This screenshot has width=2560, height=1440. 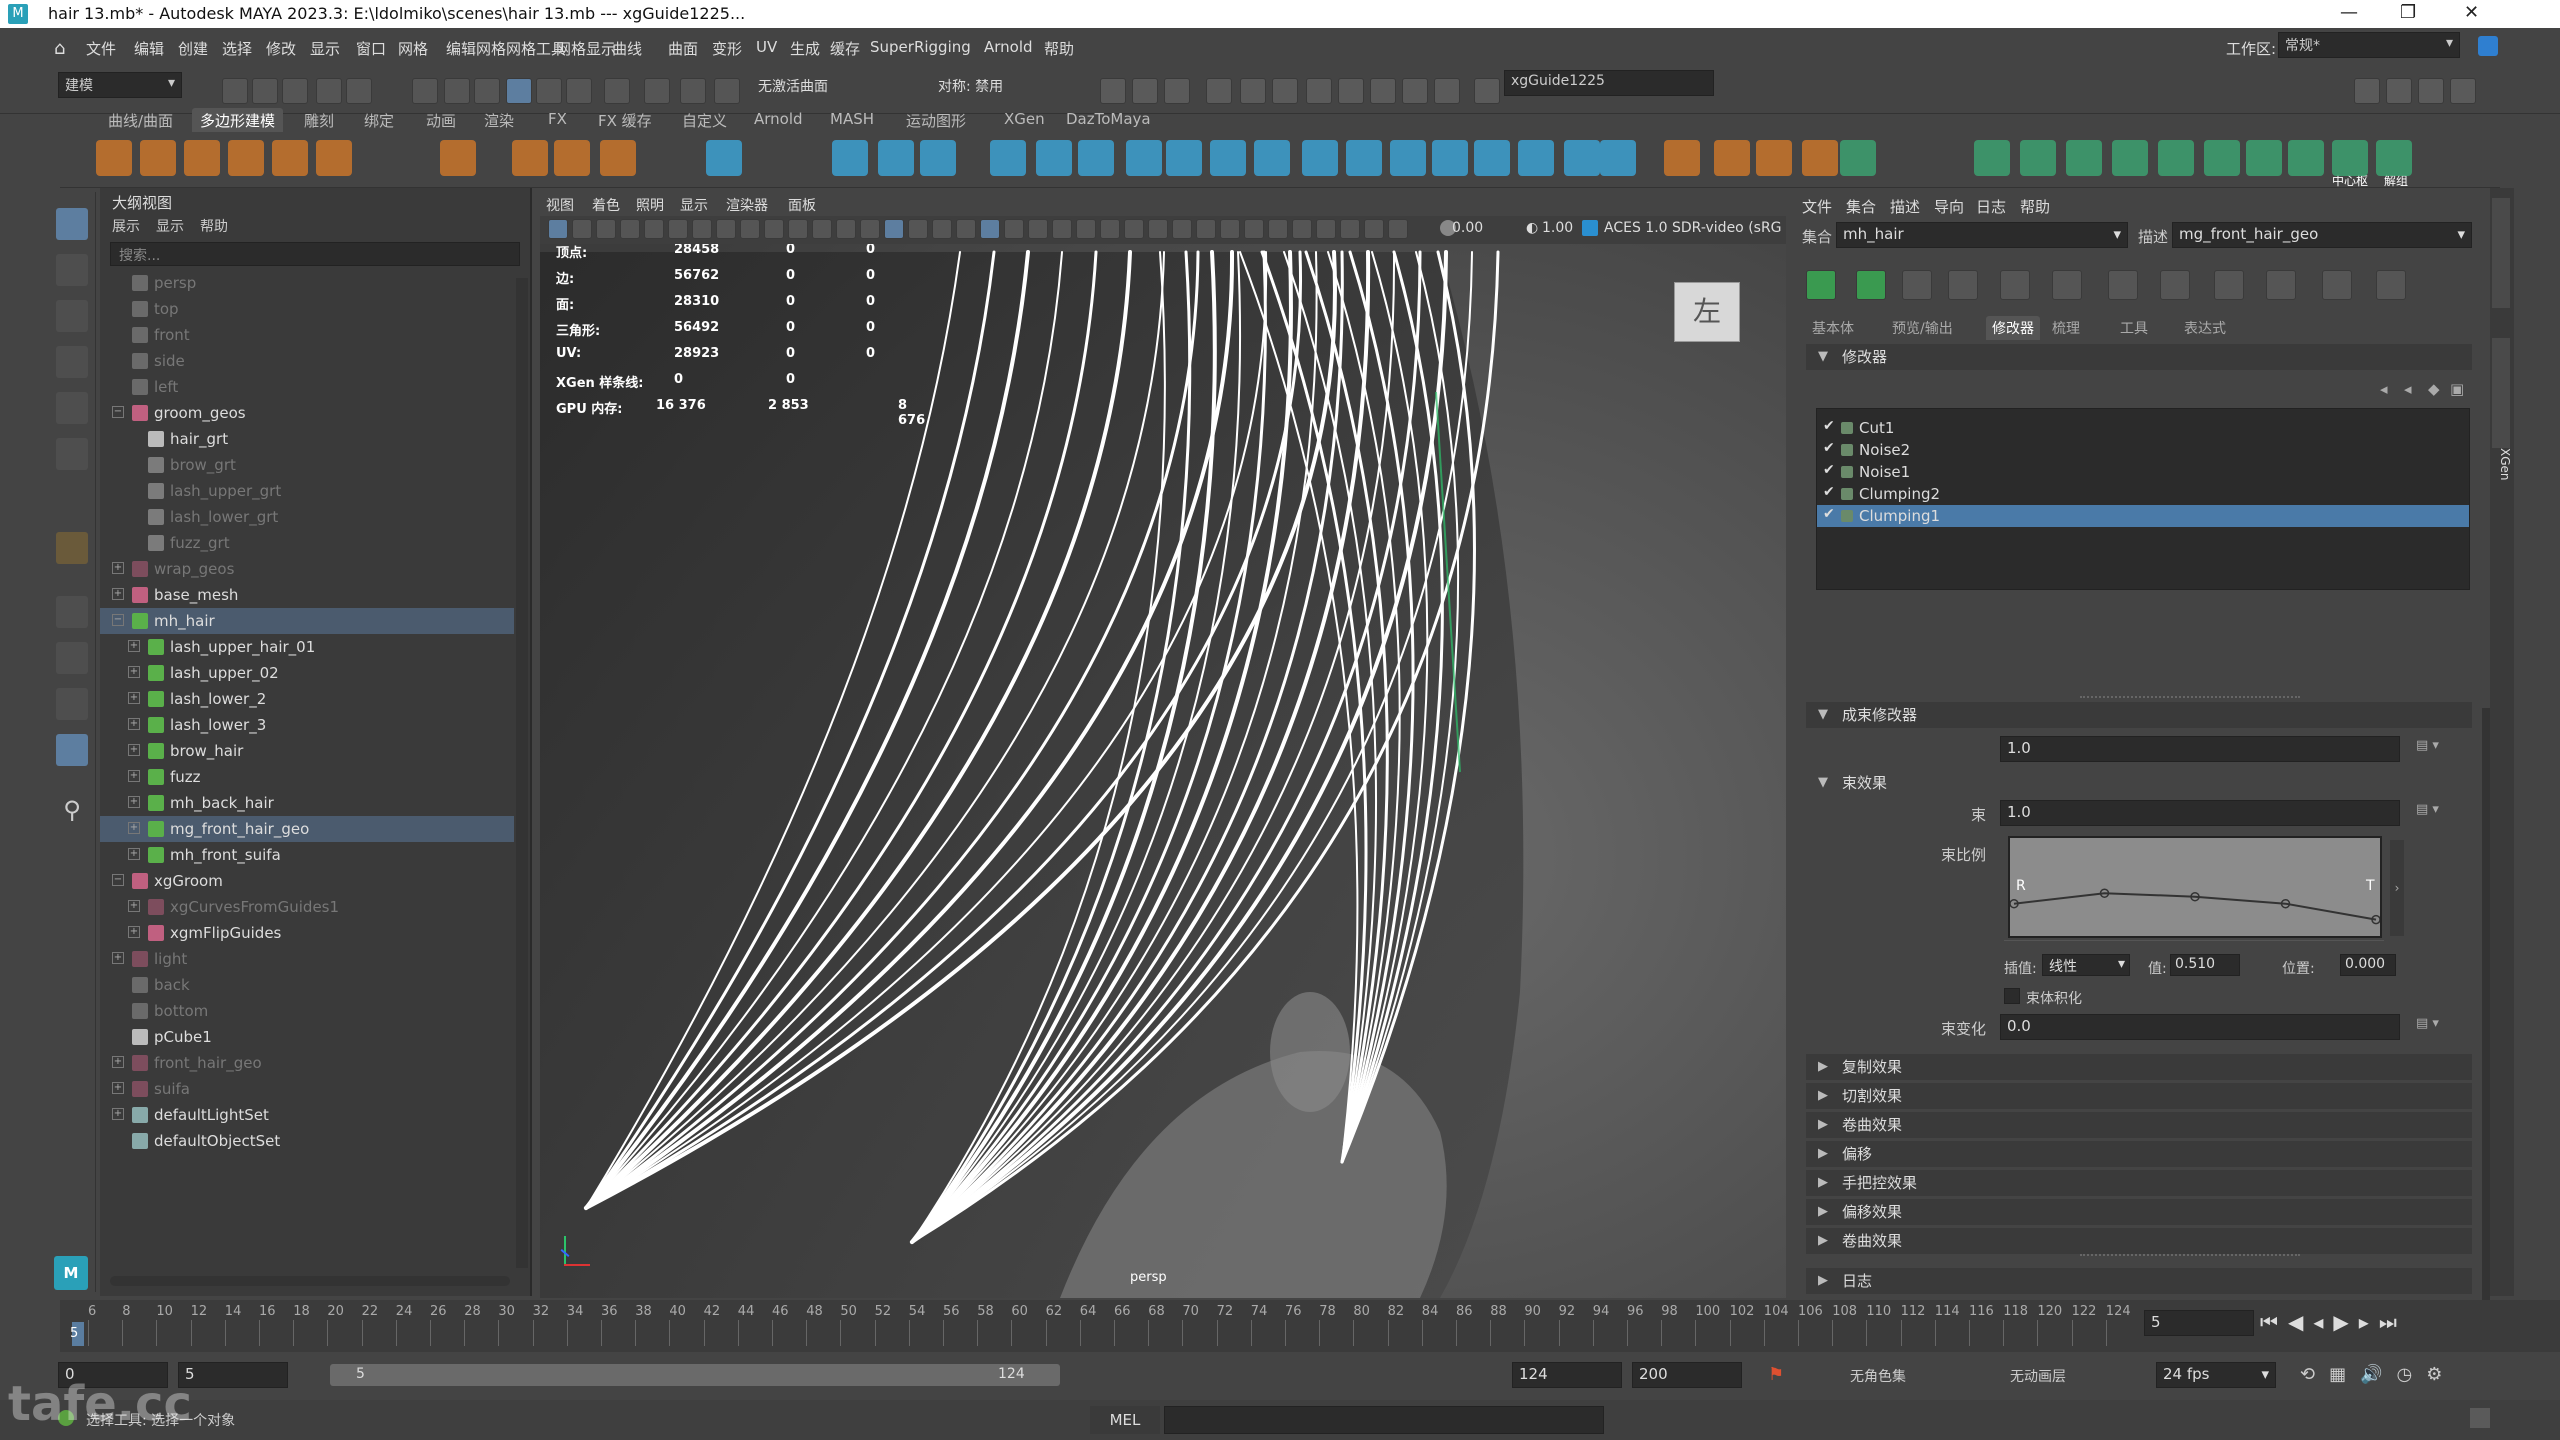 What do you see at coordinates (307, 335) in the screenshot?
I see `outliner-item: front` at bounding box center [307, 335].